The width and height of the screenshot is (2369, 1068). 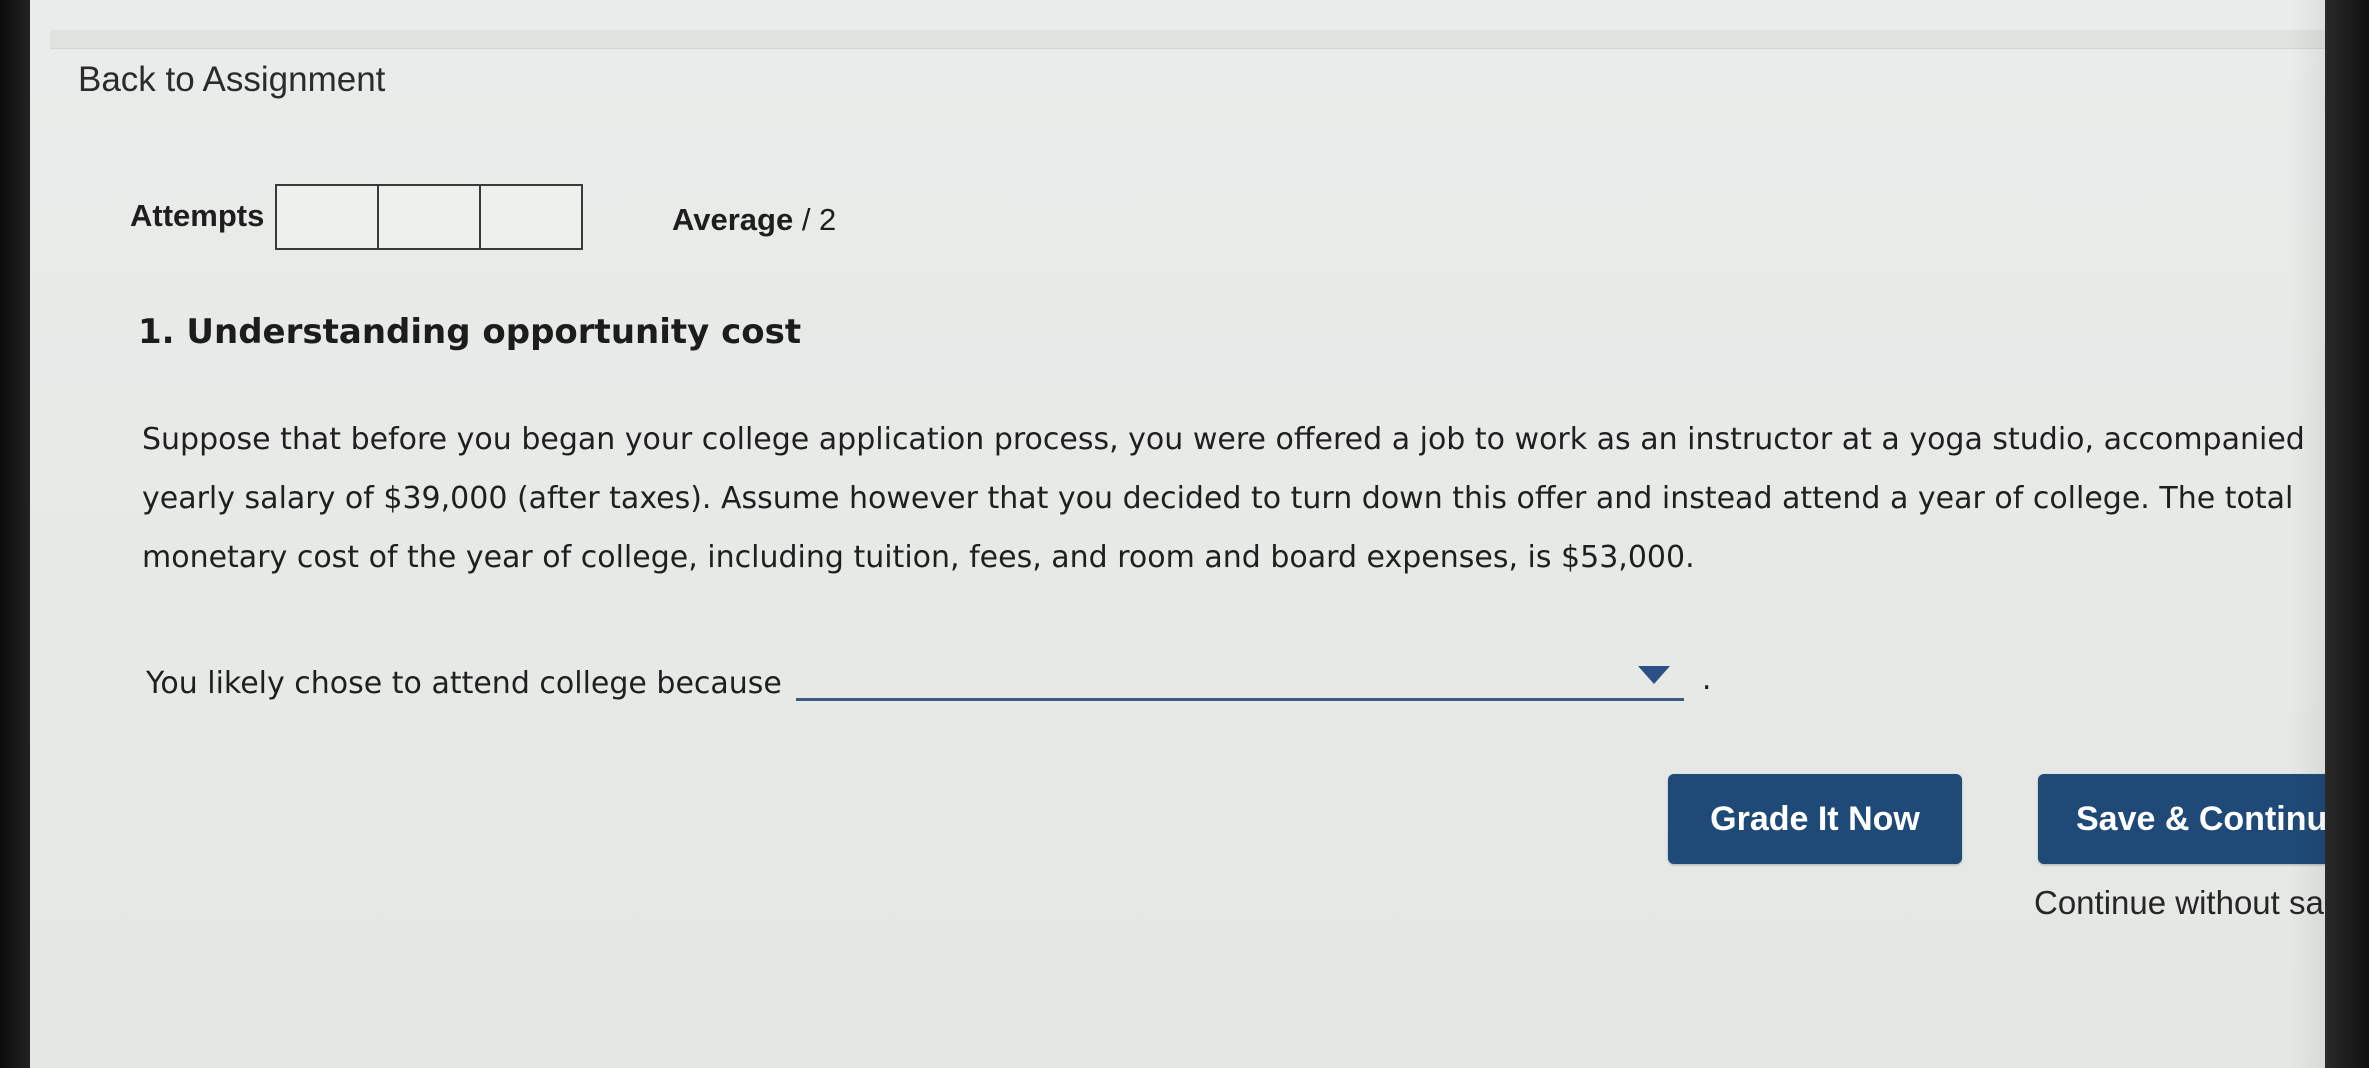 I want to click on back-to-assignment-link: Back to Assignment, so click(x=231, y=80).